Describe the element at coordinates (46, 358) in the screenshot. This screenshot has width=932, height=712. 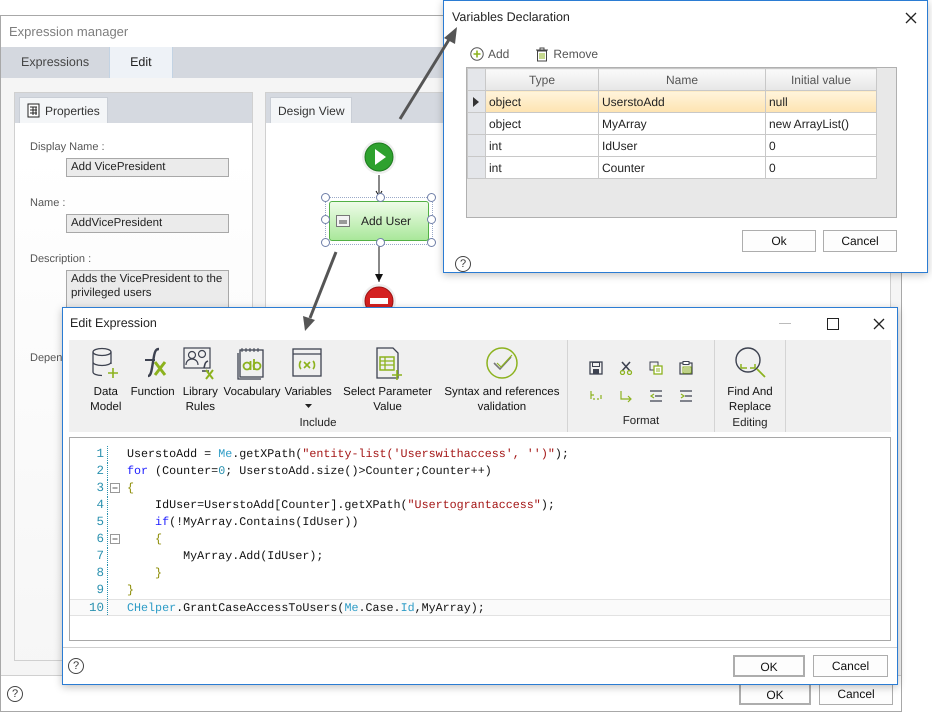
I see `field-label: Depen` at that location.